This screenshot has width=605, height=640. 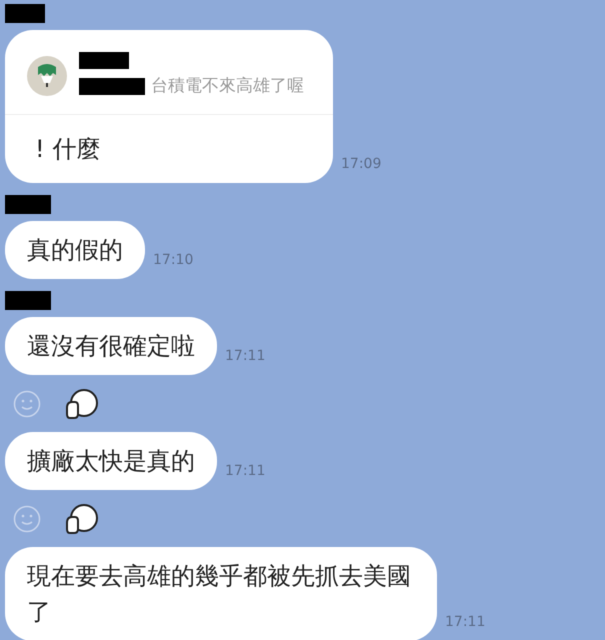 What do you see at coordinates (227, 86) in the screenshot?
I see `quoted-text: 台積電不來高雄了喔` at bounding box center [227, 86].